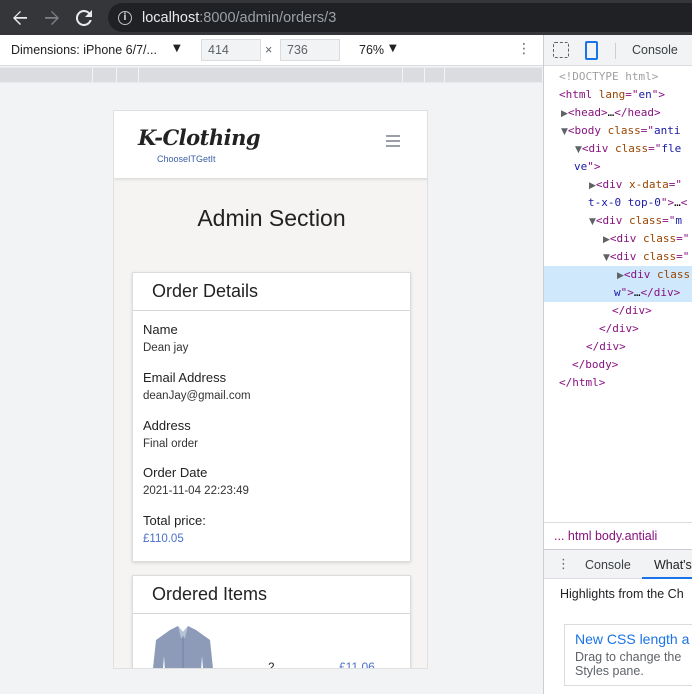 The image size is (692, 694). I want to click on field-label: Email Address, so click(185, 377).